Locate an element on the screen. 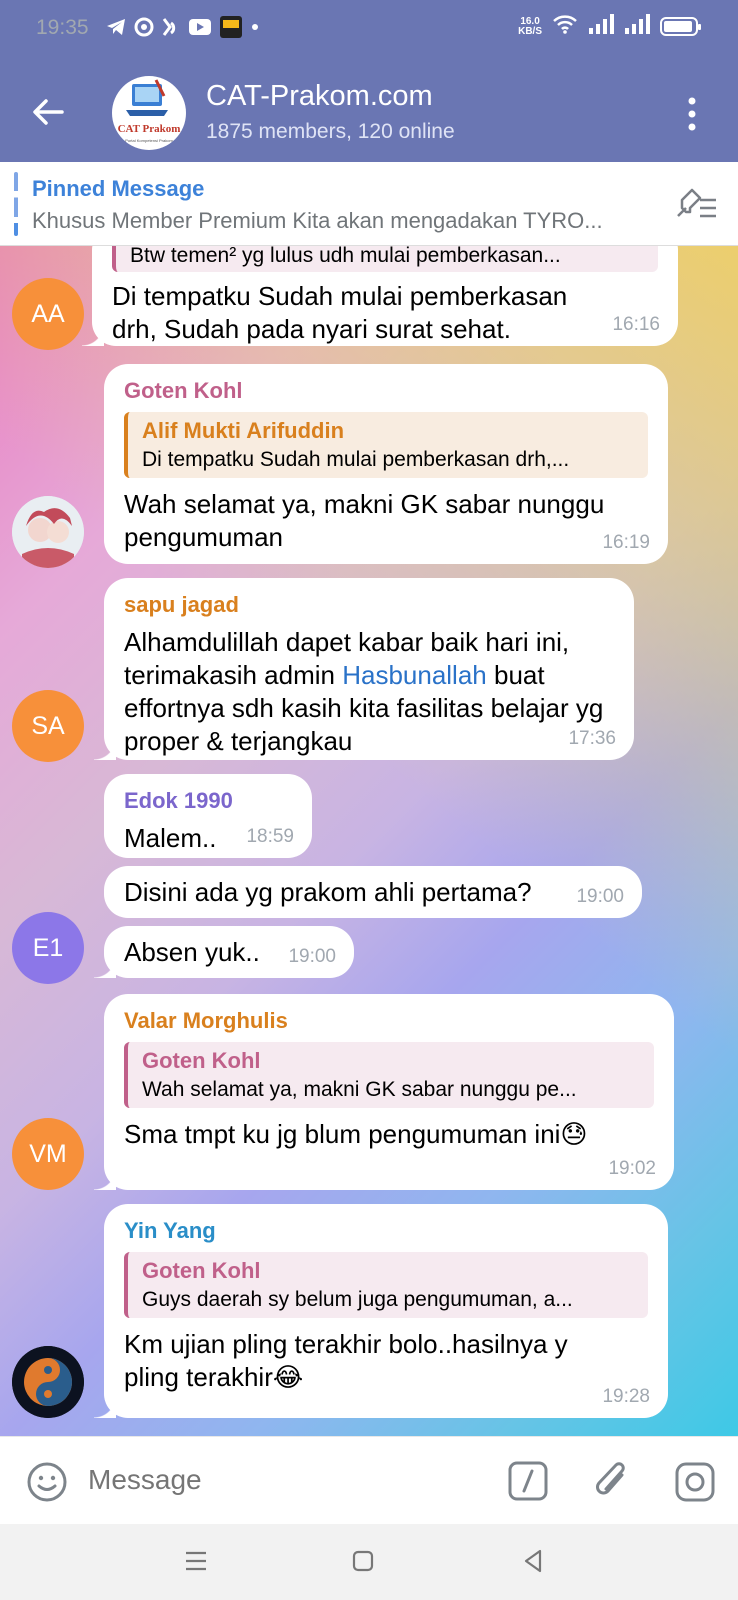 The height and width of the screenshot is (1600, 738). avatar: VM is located at coordinates (48, 1154).